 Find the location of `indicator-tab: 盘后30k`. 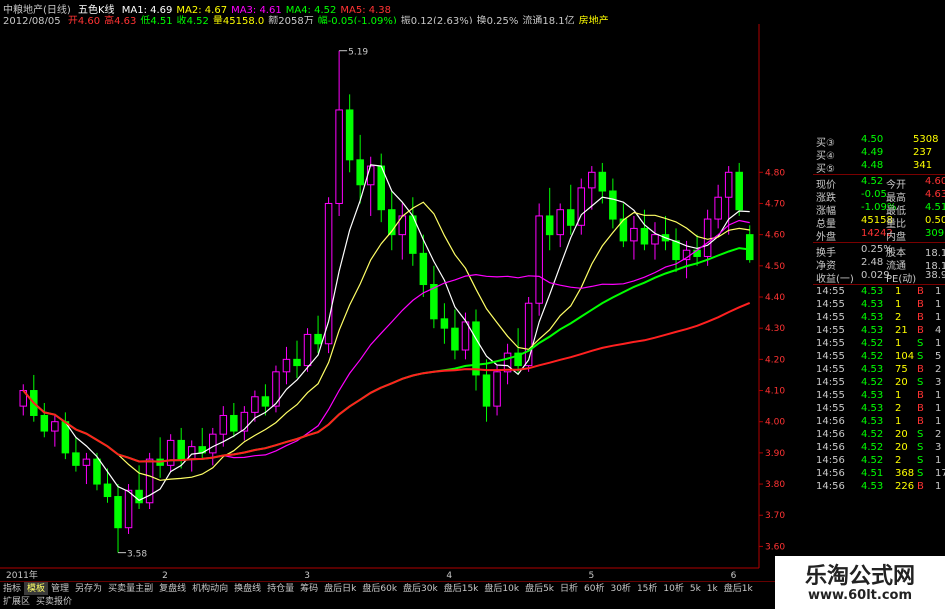

indicator-tab: 盘后30k is located at coordinates (420, 589).